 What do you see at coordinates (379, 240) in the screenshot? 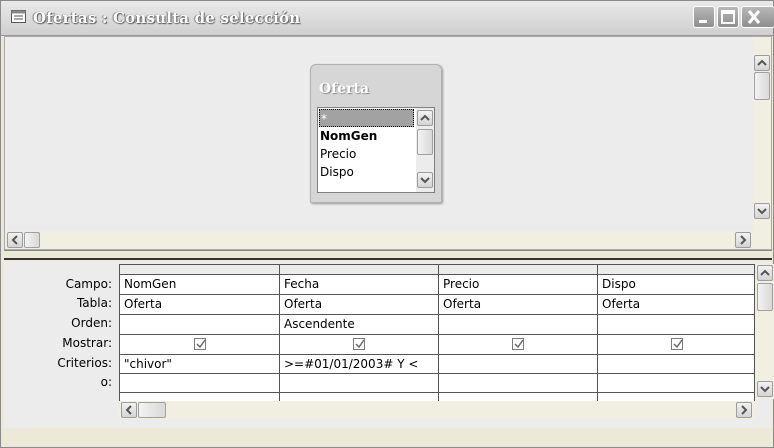
I see `table-pane-horizontal-scrollbar` at bounding box center [379, 240].